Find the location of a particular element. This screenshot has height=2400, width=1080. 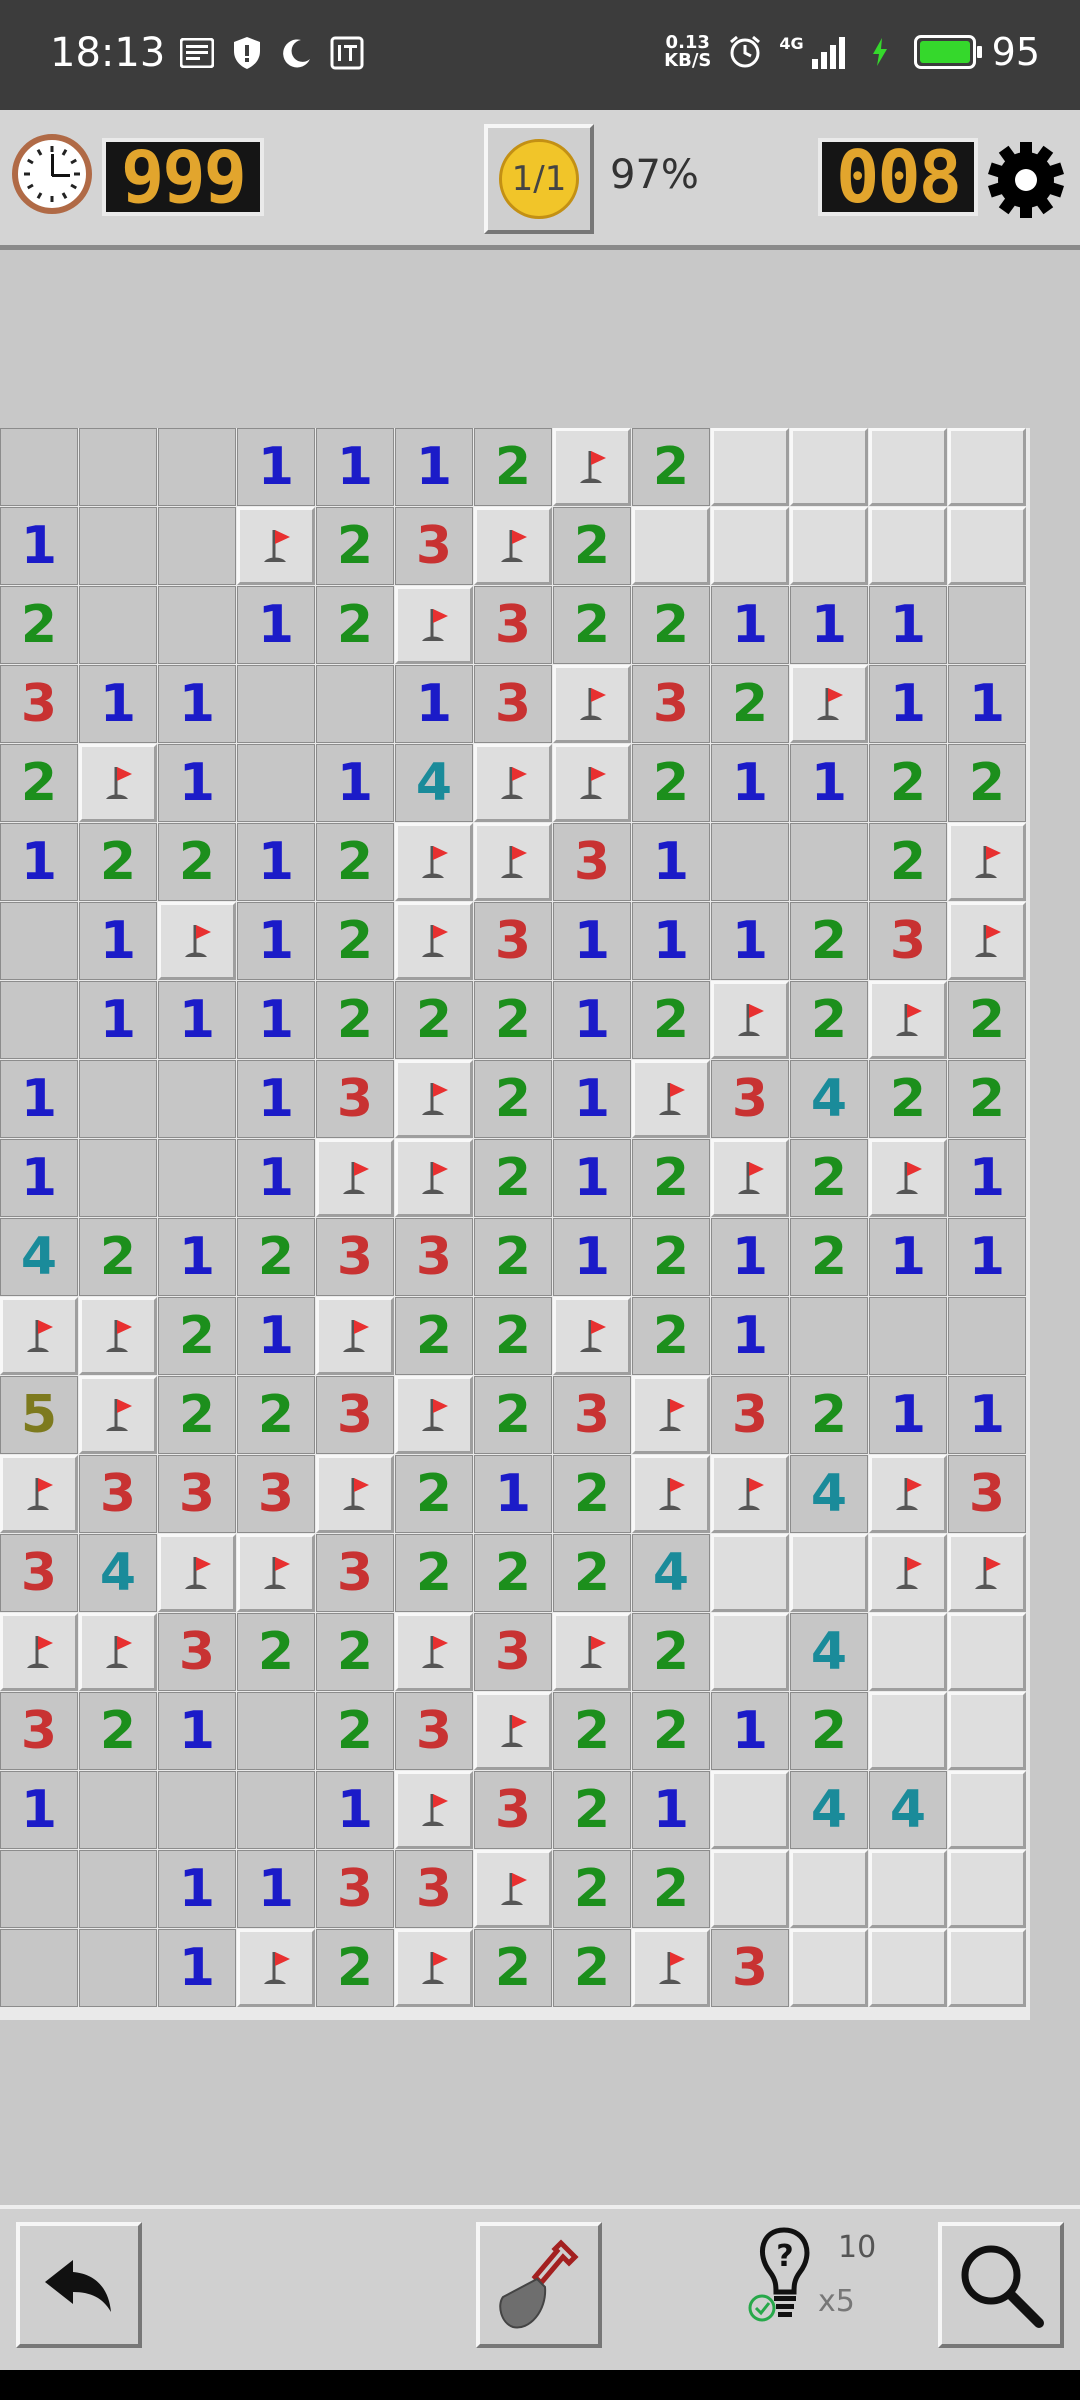

new-game-button: 1/1 is located at coordinates (539, 179).